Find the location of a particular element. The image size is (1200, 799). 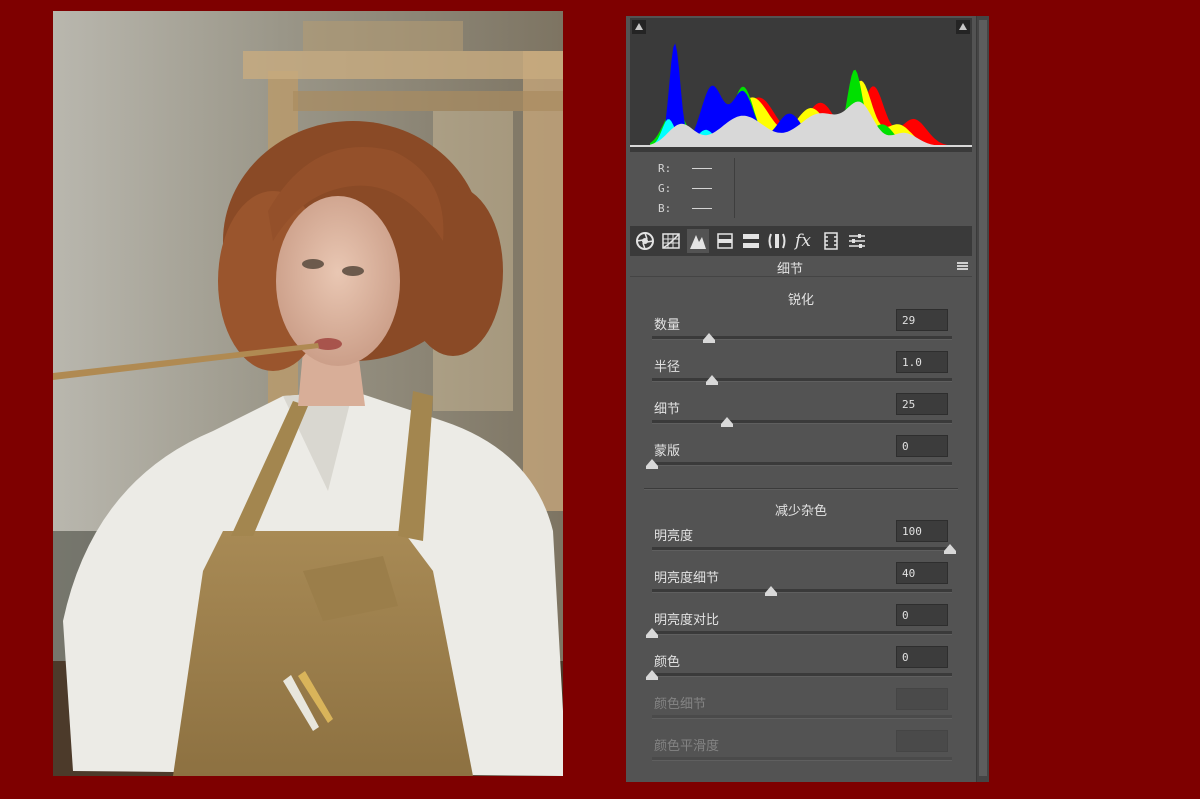

panel-header: 细节 is located at coordinates (801, 266).